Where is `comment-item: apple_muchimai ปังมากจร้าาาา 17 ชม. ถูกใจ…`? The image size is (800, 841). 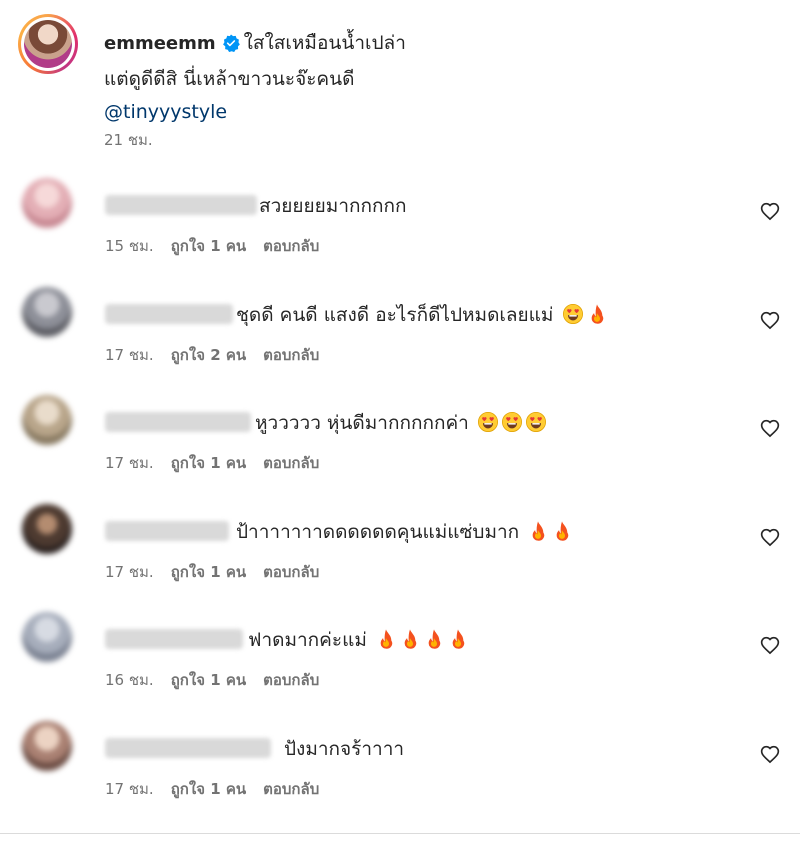
comment-item: apple_muchimai ปังมากจร้าาาา 17 ชม. ถูกใจ… is located at coordinates (400, 765).